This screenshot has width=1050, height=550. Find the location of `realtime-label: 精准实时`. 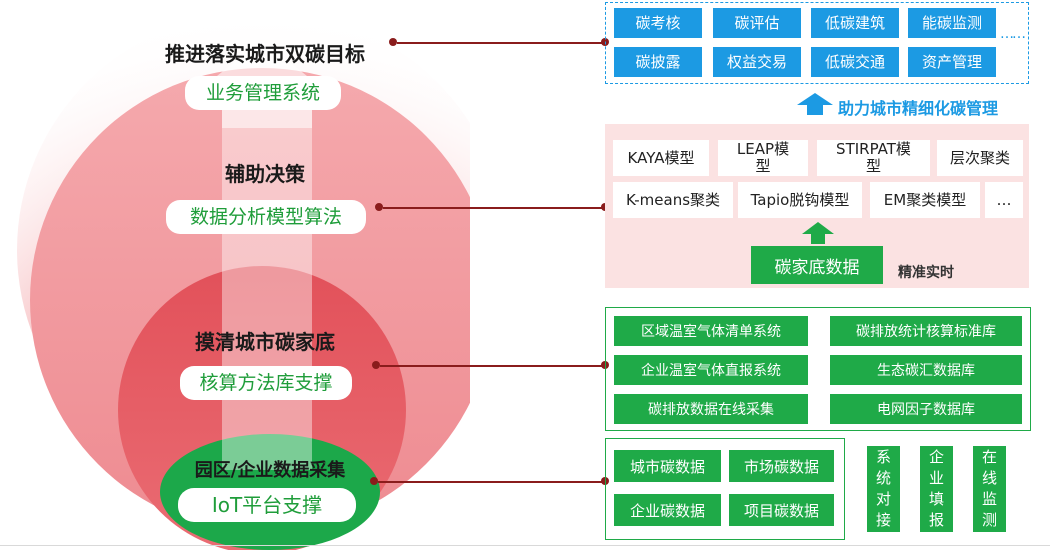

realtime-label: 精准实时 is located at coordinates (926, 273).